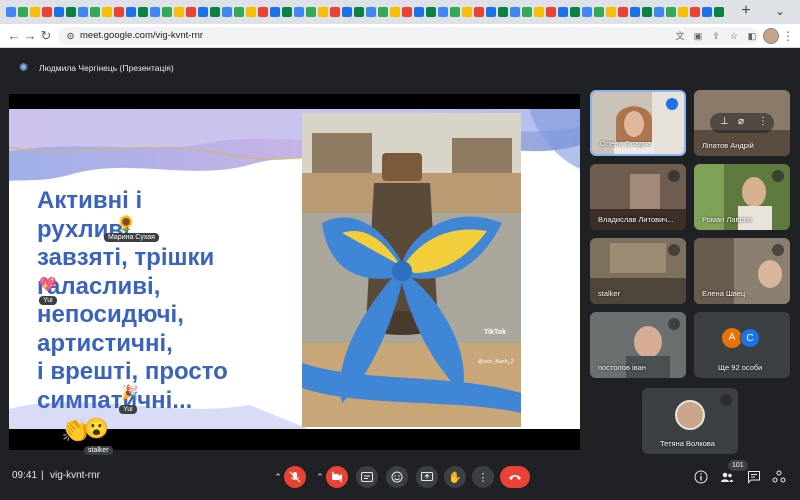 Image resolution: width=800 pixels, height=500 pixels. Describe the element at coordinates (427, 477) in the screenshot. I see `present-now-button` at that location.